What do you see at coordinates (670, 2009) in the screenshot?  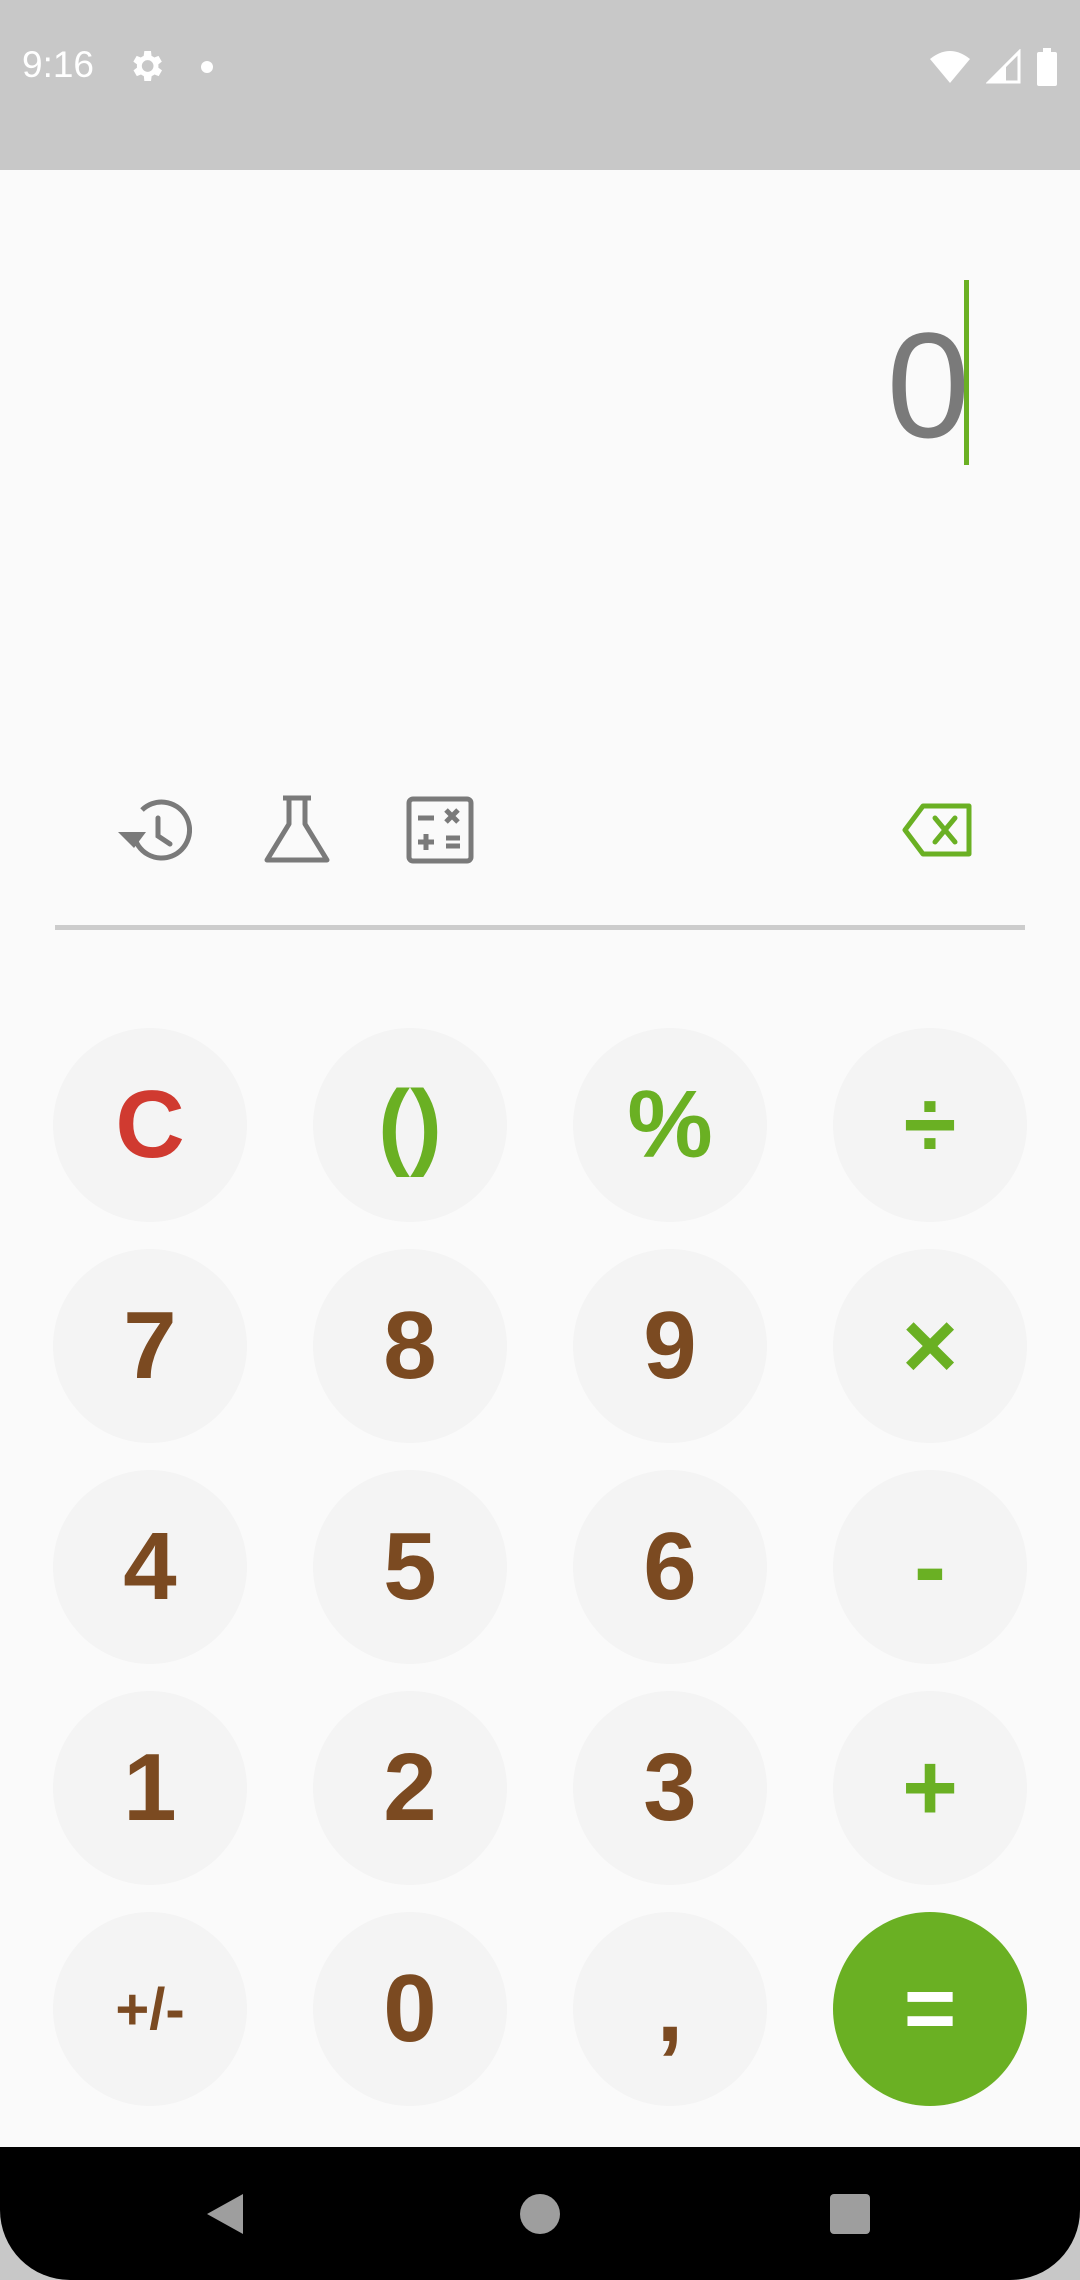 I see `decimal-comma-button: ,` at bounding box center [670, 2009].